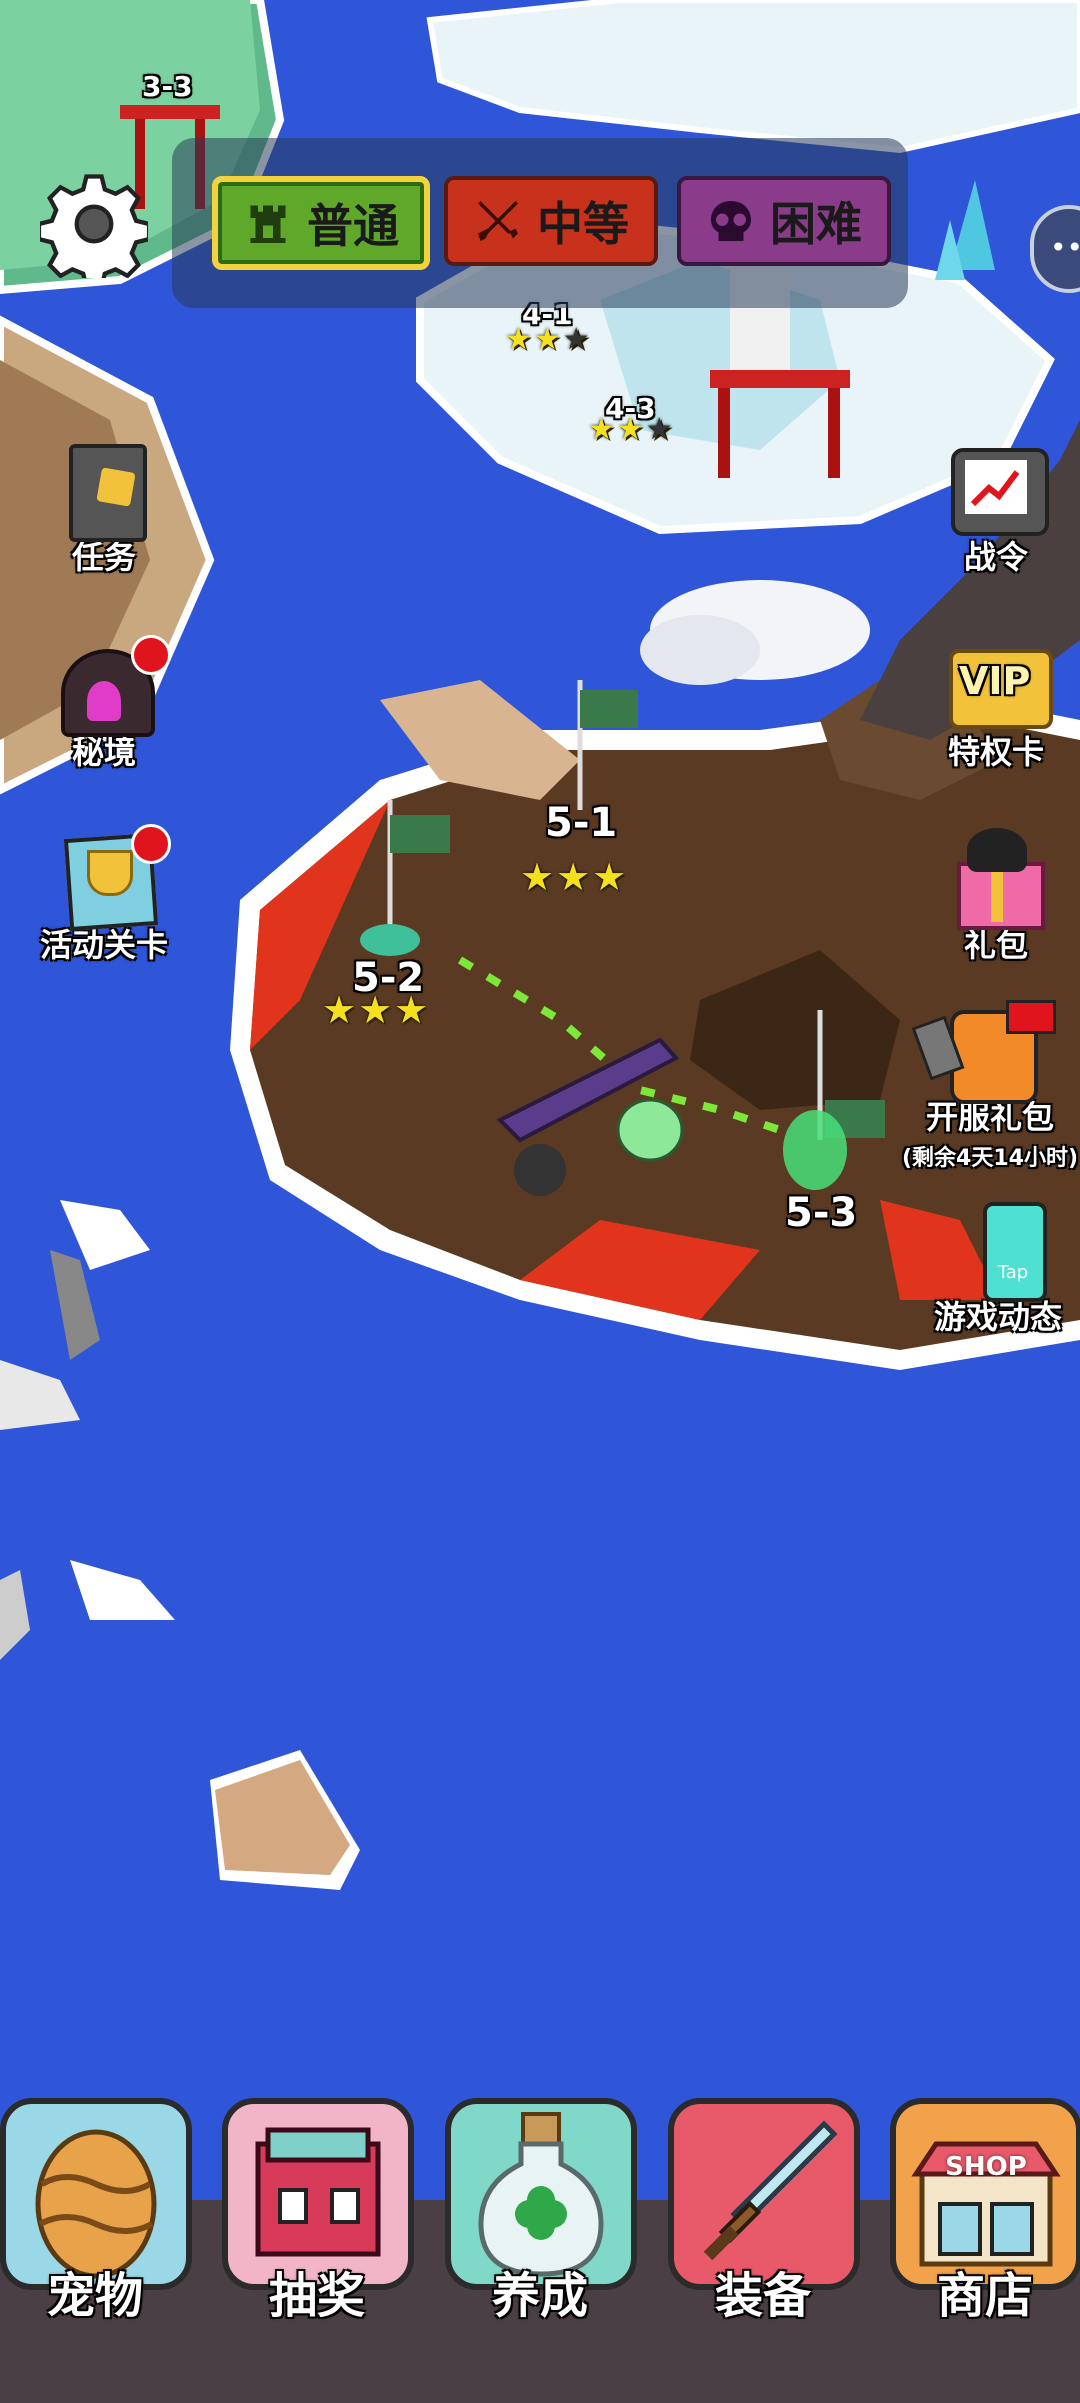  I want to click on vip-icon: VIP, so click(997, 685).